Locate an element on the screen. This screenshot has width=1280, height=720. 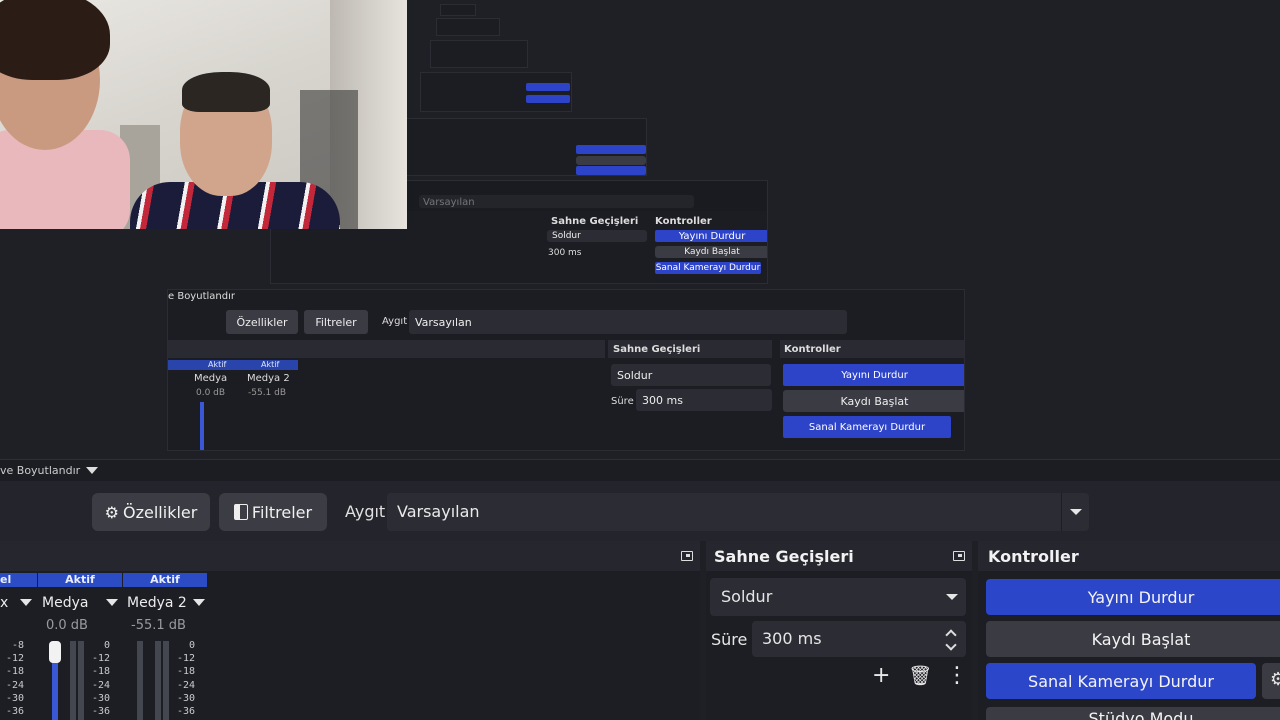
mixer-channel: Aktif Medya 0.0 dB 0 -12 -18 -24 -30 -36 is located at coordinates (80, 646).